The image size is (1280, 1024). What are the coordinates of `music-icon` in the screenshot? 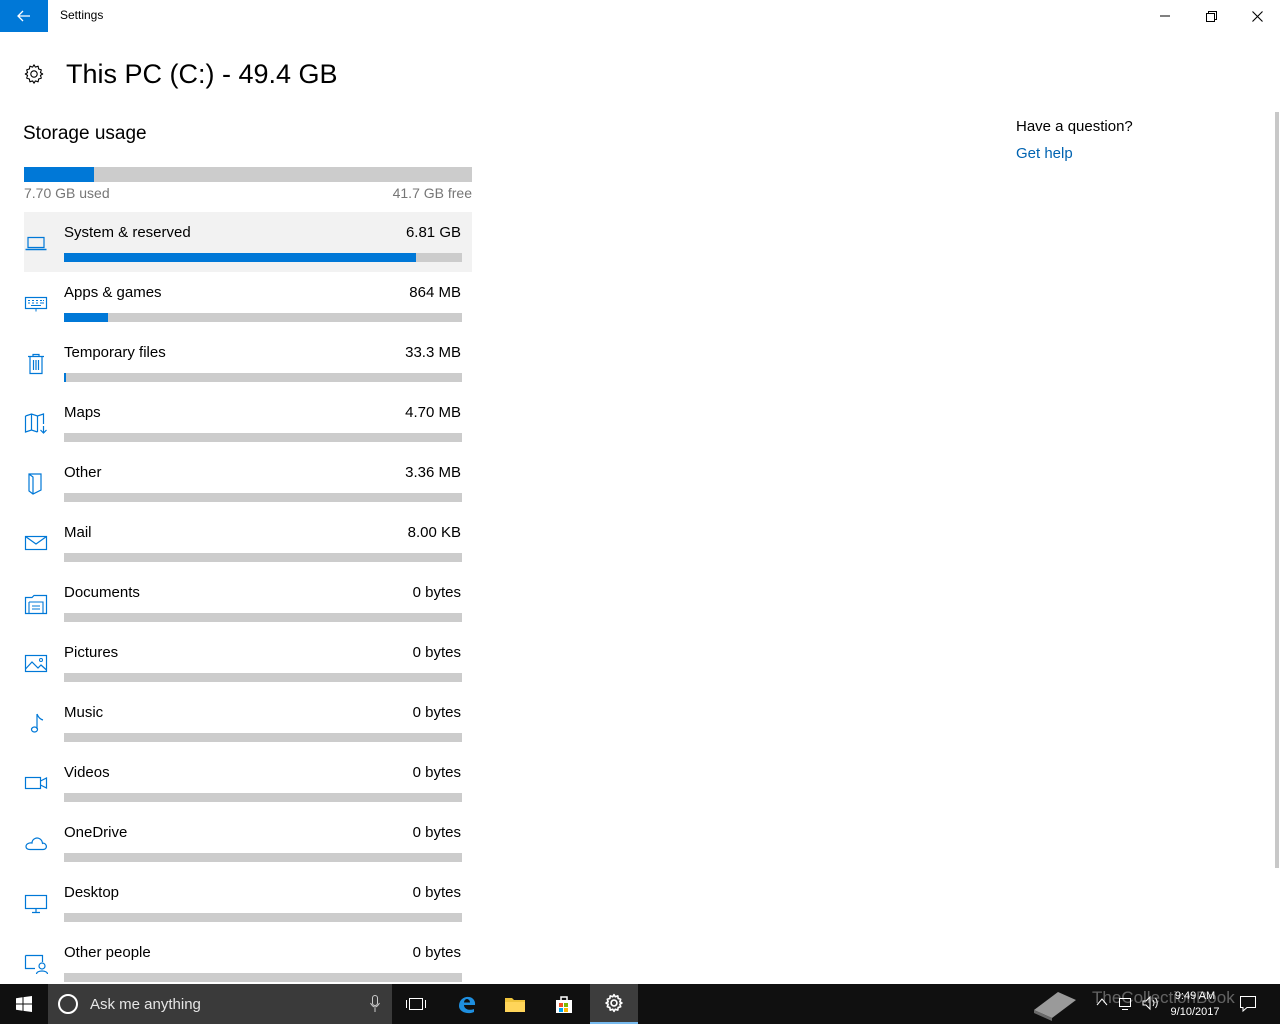 It's located at (37, 723).